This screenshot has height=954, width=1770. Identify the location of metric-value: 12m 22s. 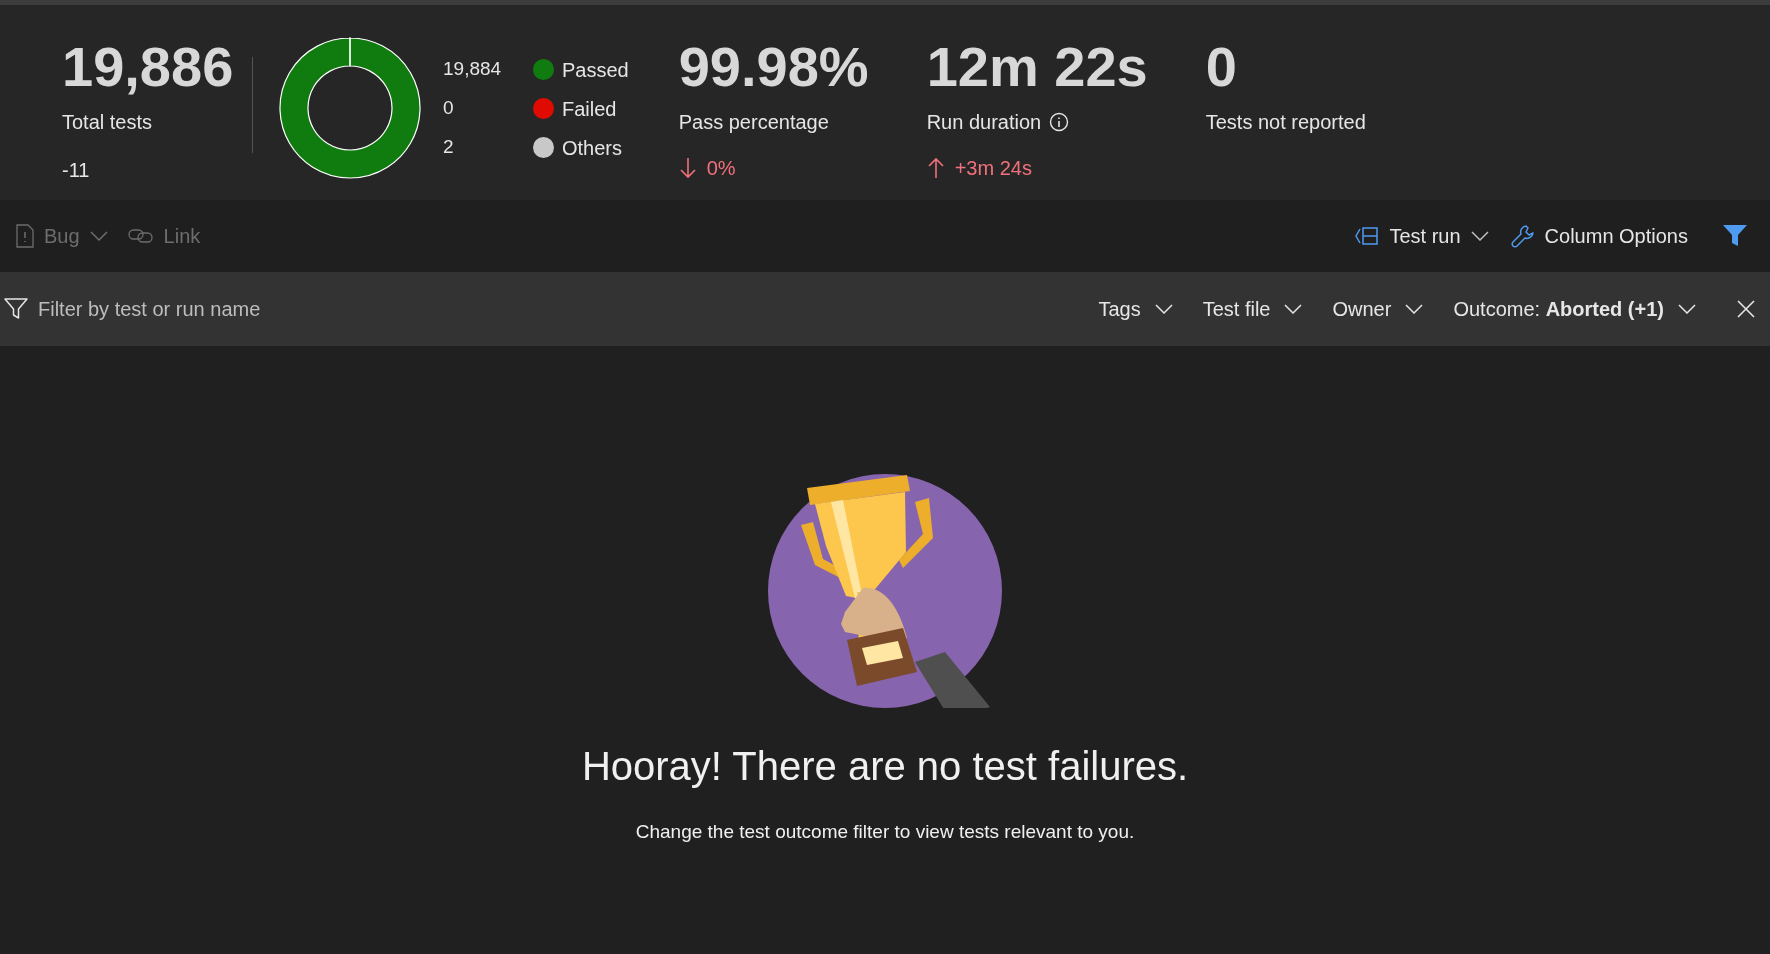
(1037, 67).